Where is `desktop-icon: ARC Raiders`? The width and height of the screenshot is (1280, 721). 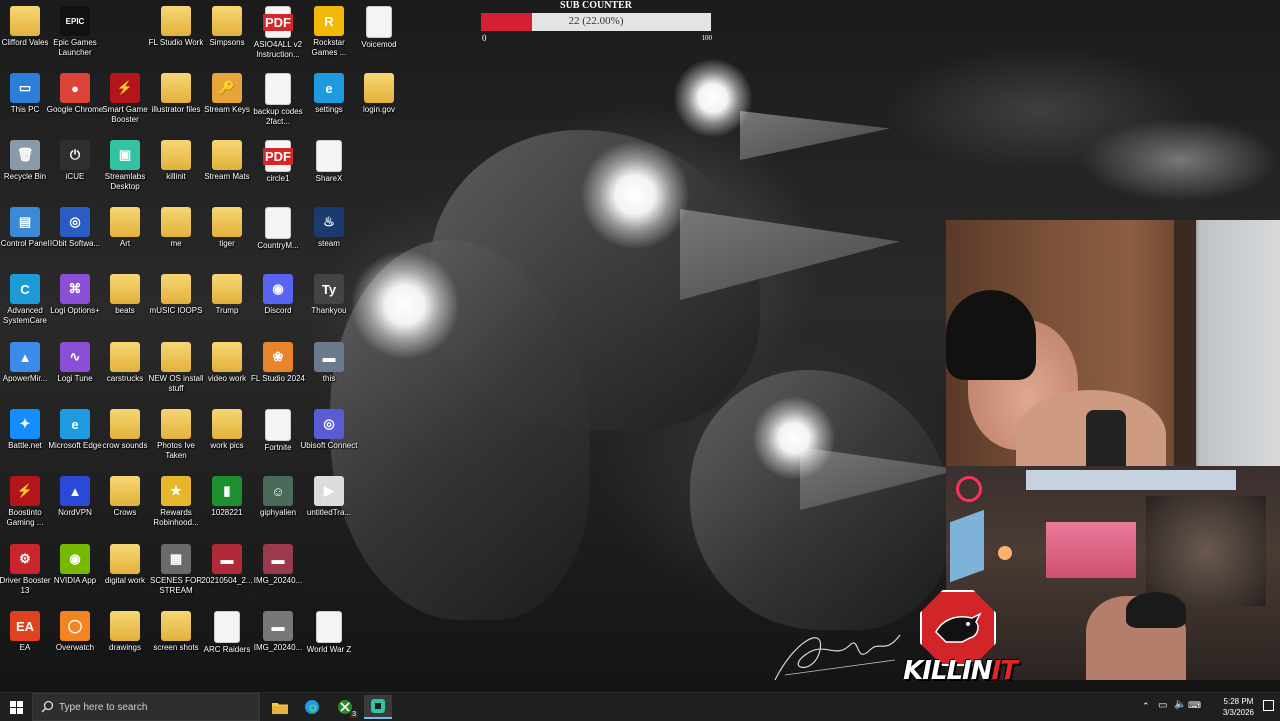 desktop-icon: ARC Raiders is located at coordinates (227, 640).